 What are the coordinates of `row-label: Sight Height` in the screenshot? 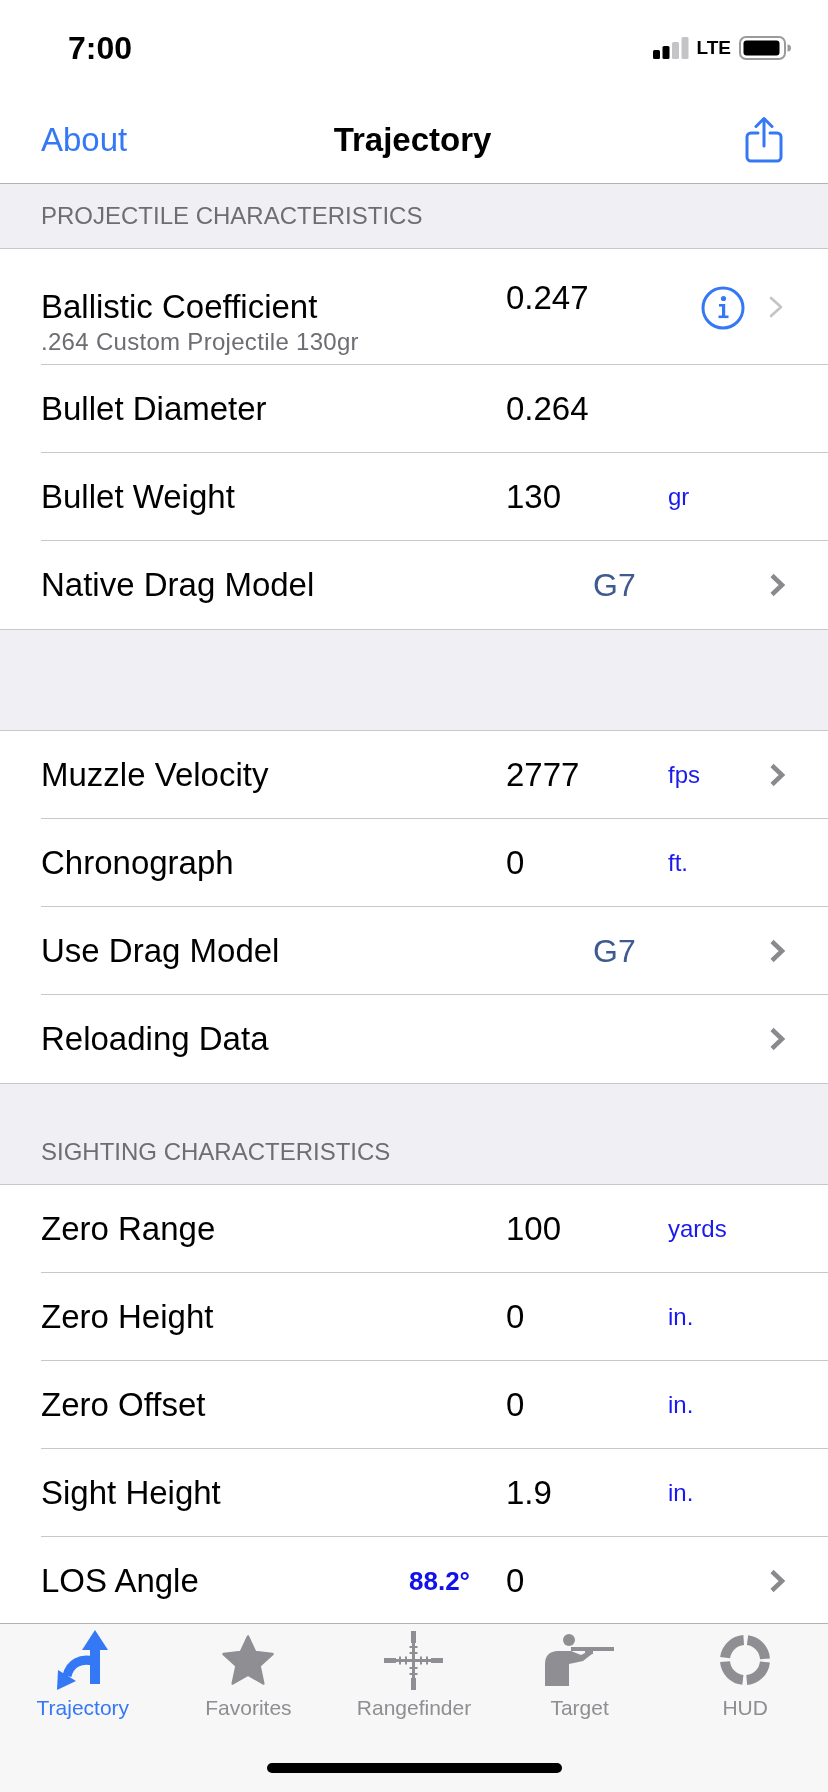 It's located at (131, 1492).